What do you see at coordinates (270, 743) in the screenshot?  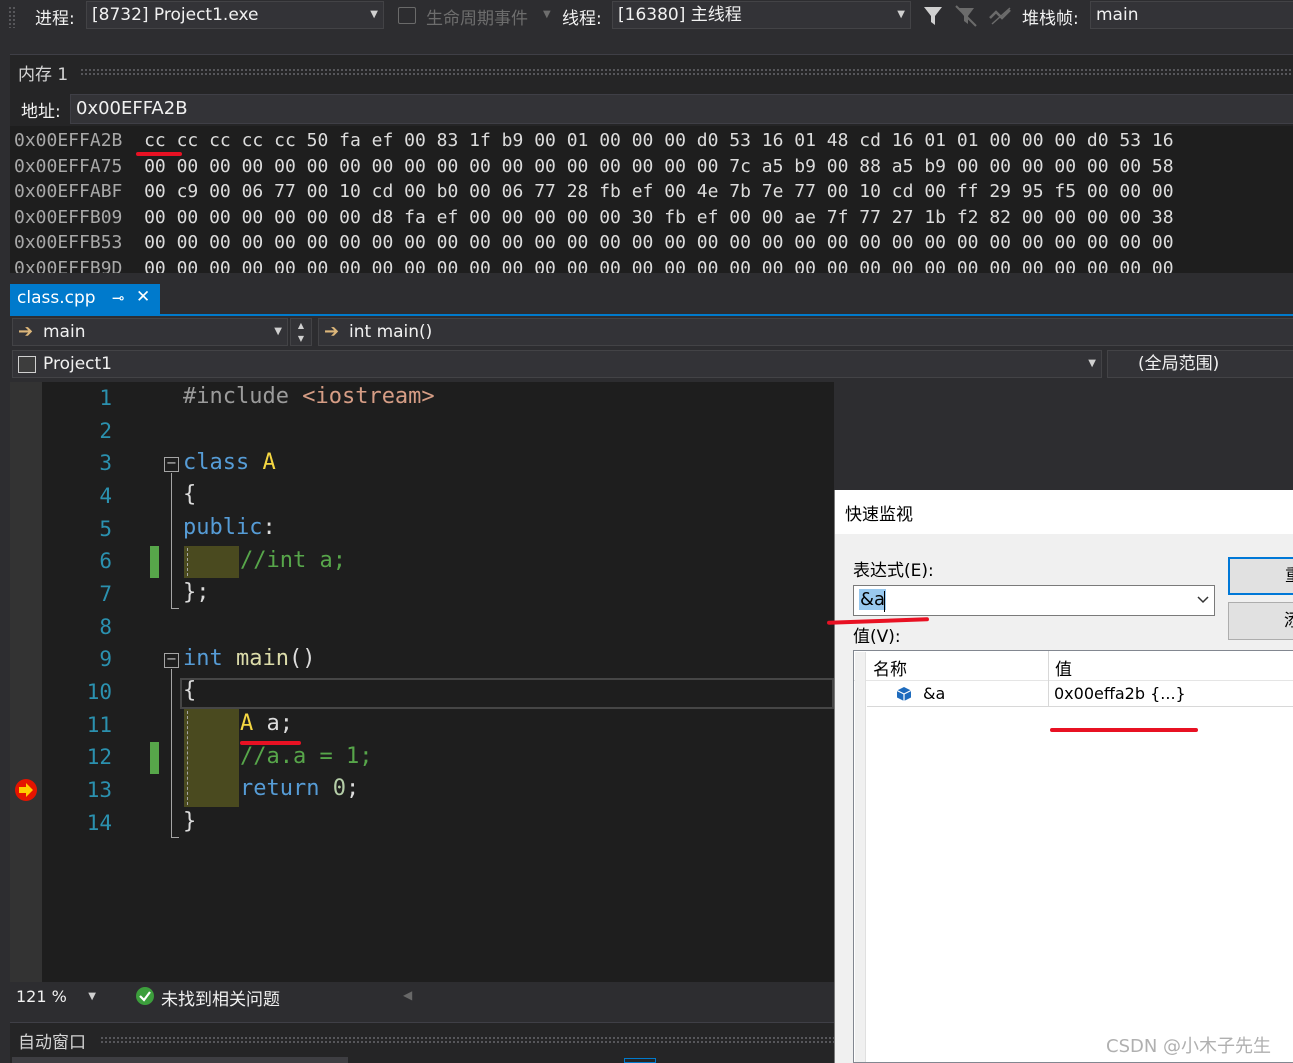 I see `red-underline-code` at bounding box center [270, 743].